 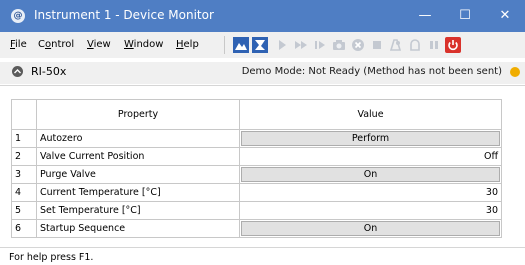 I want to click on menu-control: Control, so click(x=56, y=44).